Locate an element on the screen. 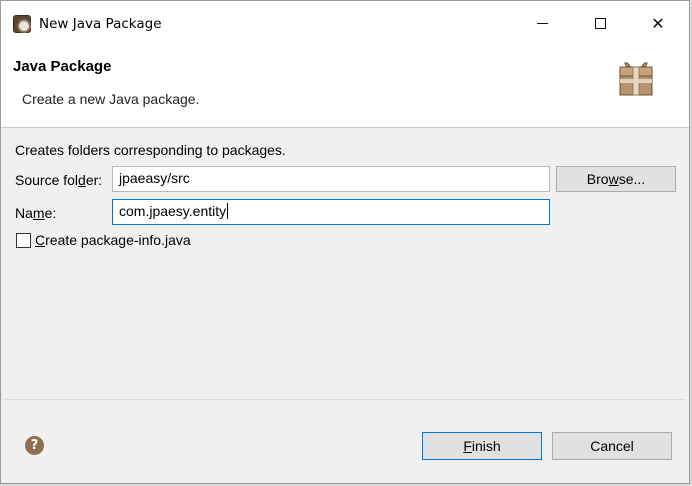  create-package-info-checkbox is located at coordinates (23, 240).